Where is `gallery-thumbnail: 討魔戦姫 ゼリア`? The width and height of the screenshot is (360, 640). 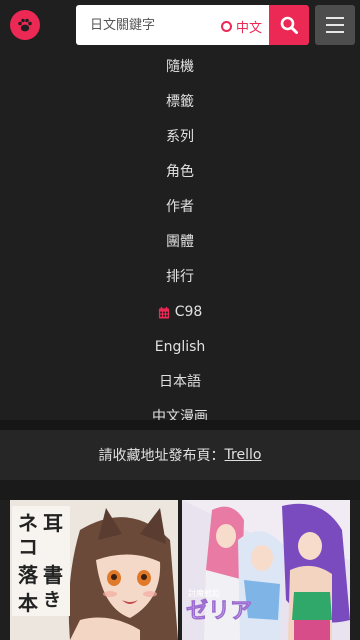 gallery-thumbnail: 討魔戦姫 ゼリア is located at coordinates (266, 570).